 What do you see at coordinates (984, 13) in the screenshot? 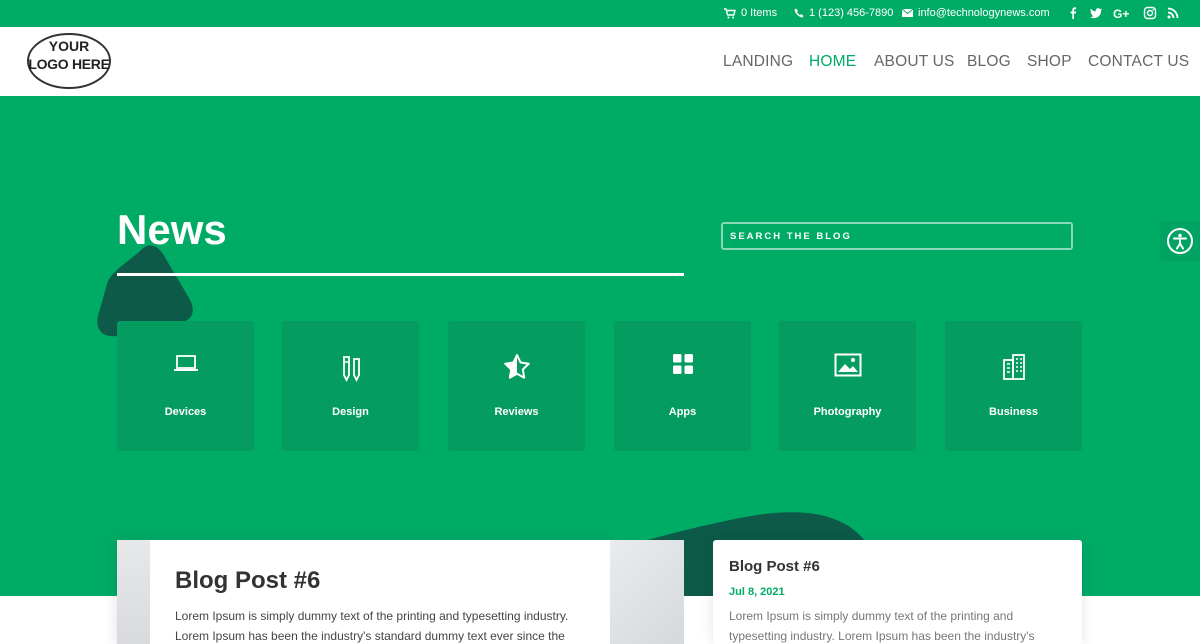
I see `email-address: info@technologynews.com` at bounding box center [984, 13].